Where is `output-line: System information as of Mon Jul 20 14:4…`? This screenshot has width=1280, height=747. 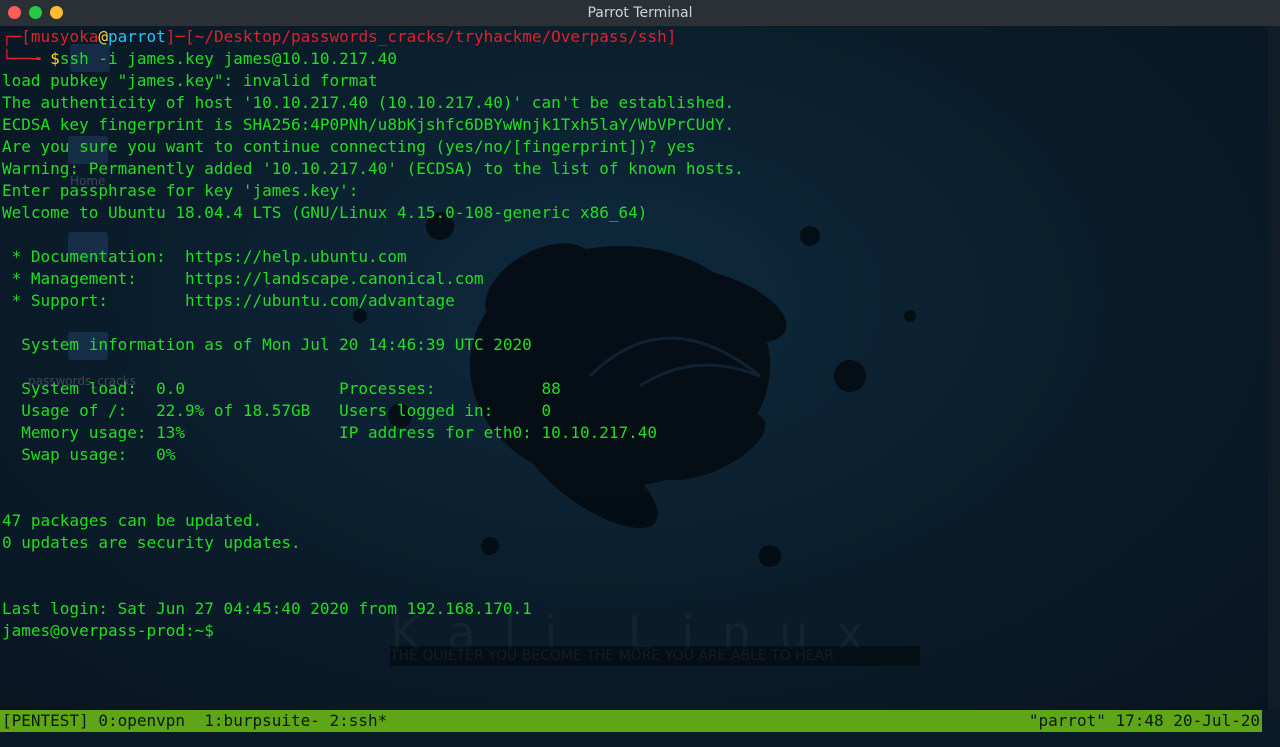 output-line: System information as of Mon Jul 20 14:4… is located at coordinates (267, 344).